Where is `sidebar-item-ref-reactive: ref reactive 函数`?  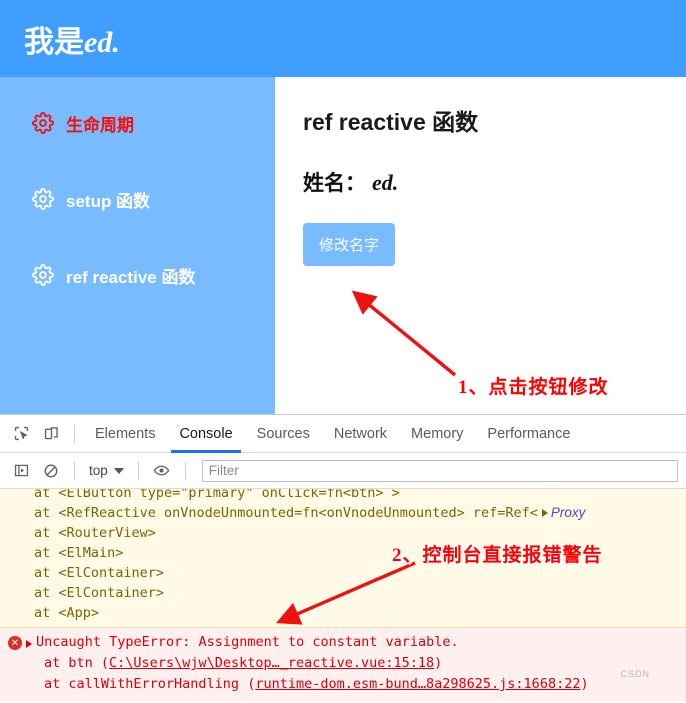 sidebar-item-ref-reactive: ref reactive 函数 is located at coordinates (137, 275).